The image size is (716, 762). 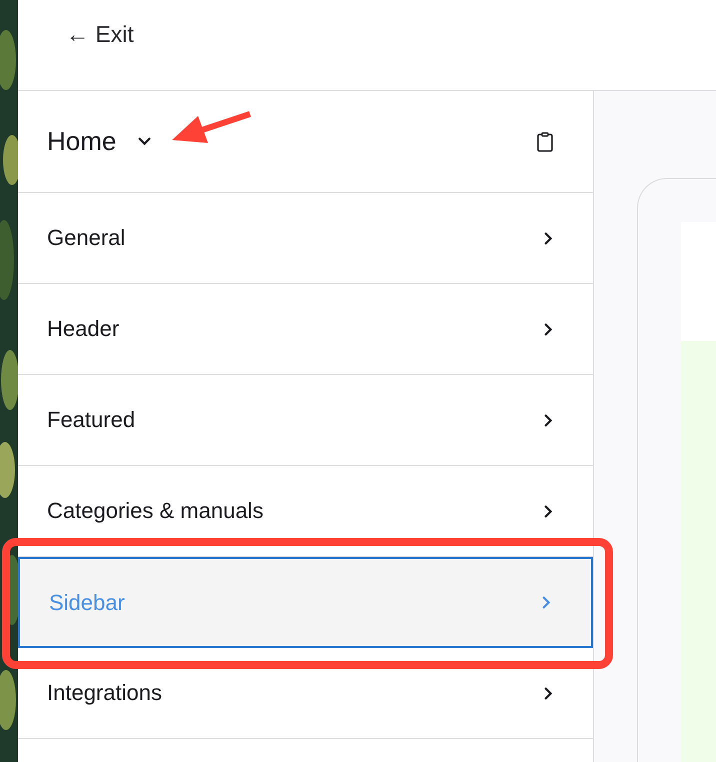 I want to click on exit-button: ← Exit, so click(x=100, y=34).